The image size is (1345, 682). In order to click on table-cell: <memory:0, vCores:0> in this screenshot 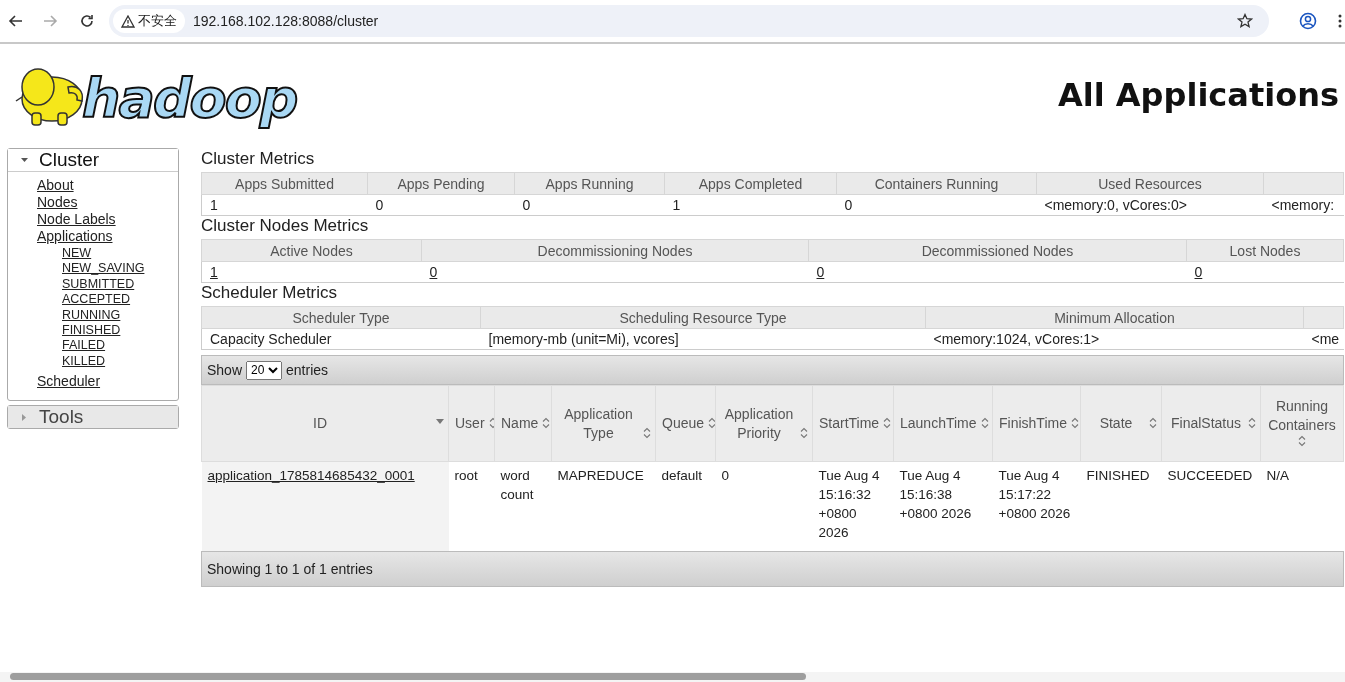, I will do `click(1150, 205)`.